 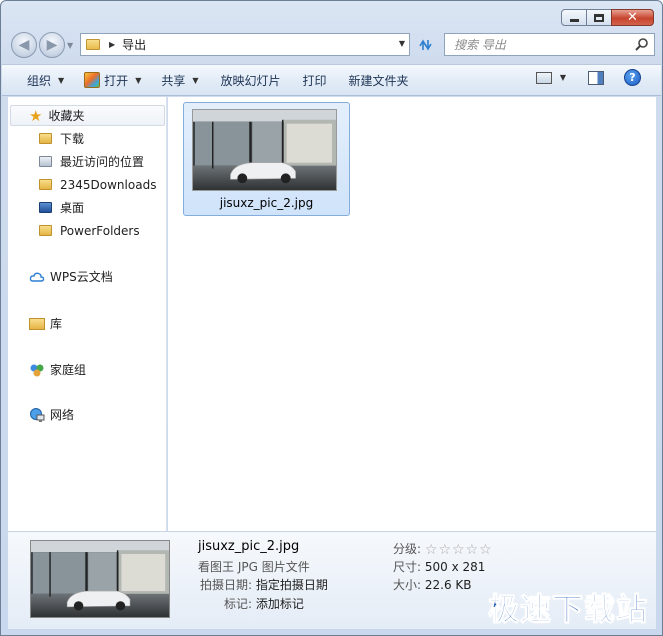 What do you see at coordinates (563, 77) in the screenshot?
I see `view-dropdown-icon: ▼` at bounding box center [563, 77].